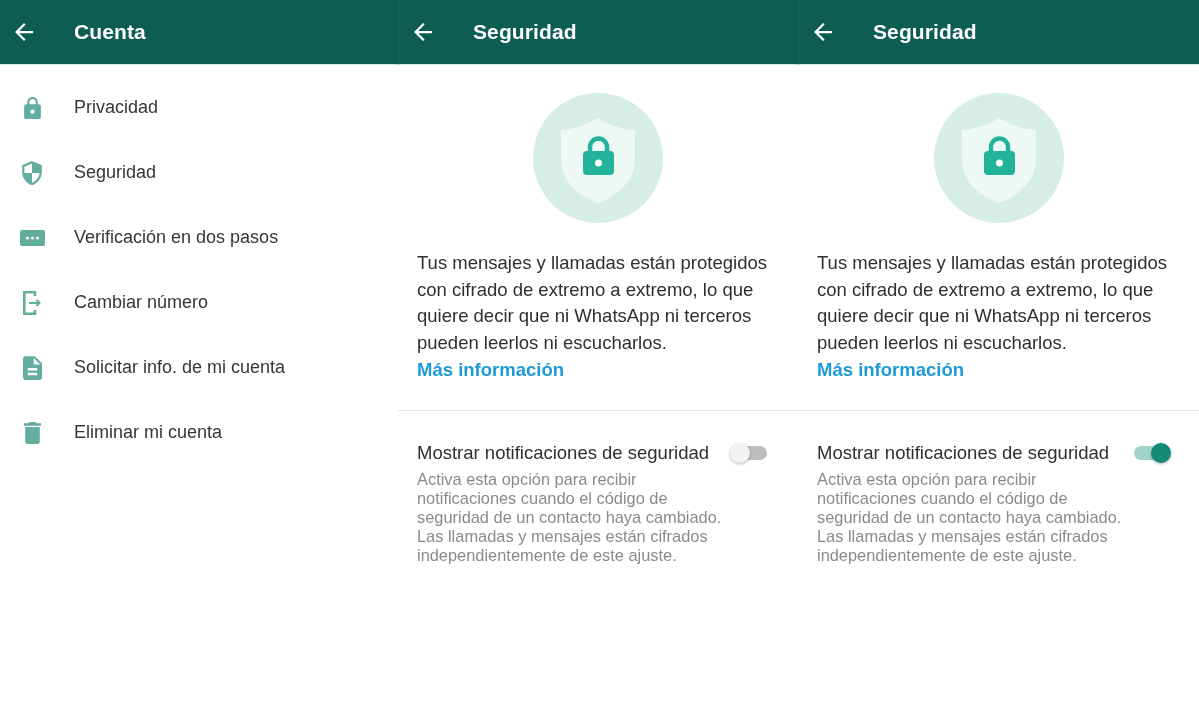 The height and width of the screenshot is (711, 1199). Describe the element at coordinates (199, 237) in the screenshot. I see `menu-item: Verificación en dos pasos` at that location.